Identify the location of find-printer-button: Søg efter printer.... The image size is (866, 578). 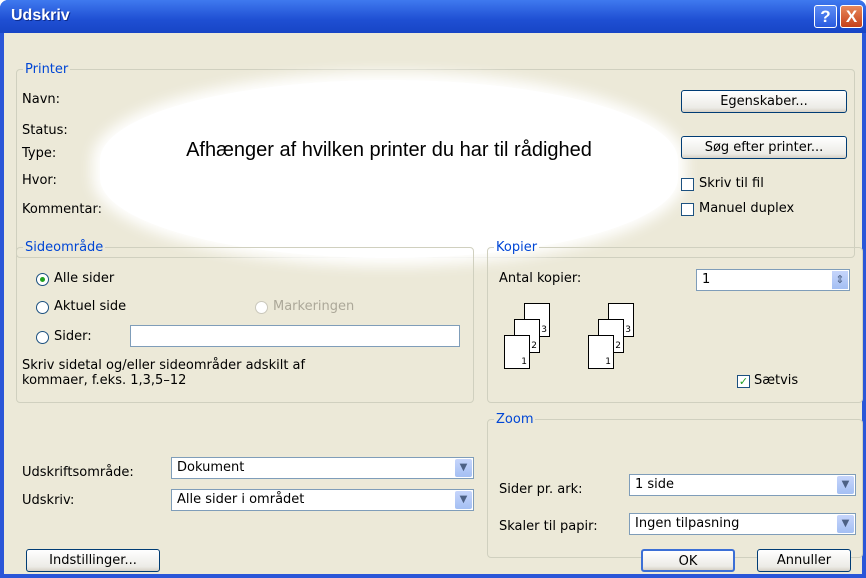
(764, 147).